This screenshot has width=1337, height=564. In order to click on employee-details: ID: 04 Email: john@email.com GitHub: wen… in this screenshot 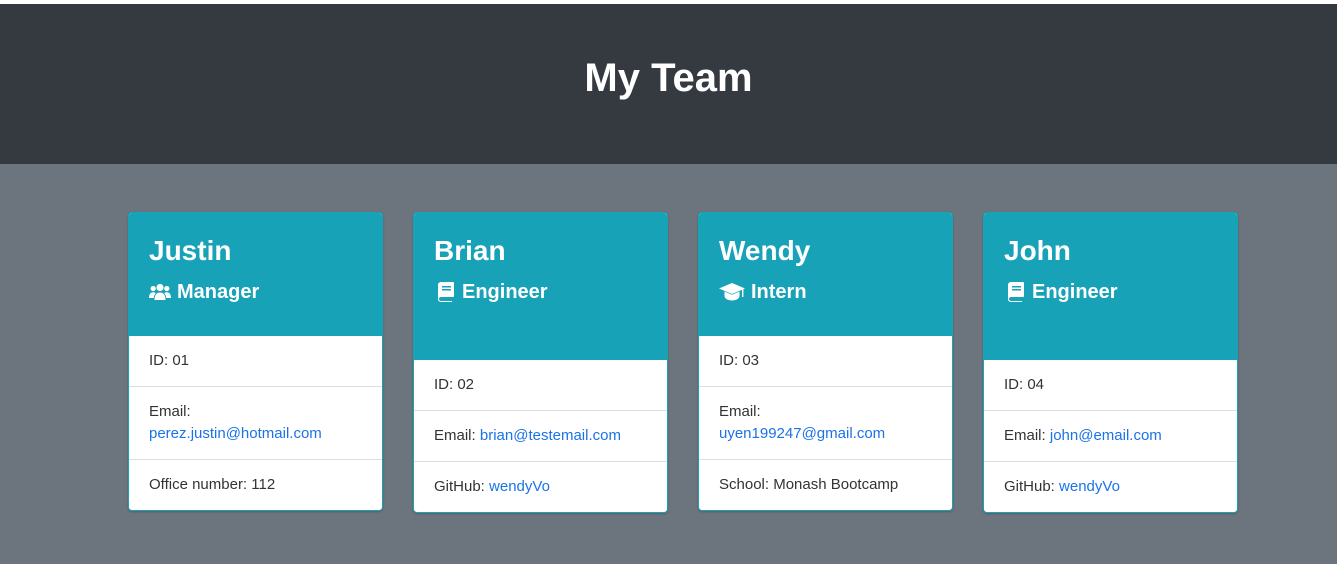, I will do `click(1110, 436)`.